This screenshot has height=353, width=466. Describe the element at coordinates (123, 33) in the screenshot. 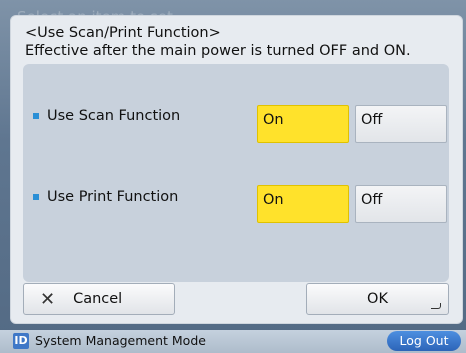

I see `dialog-title: <Use Scan/Print Function>` at that location.